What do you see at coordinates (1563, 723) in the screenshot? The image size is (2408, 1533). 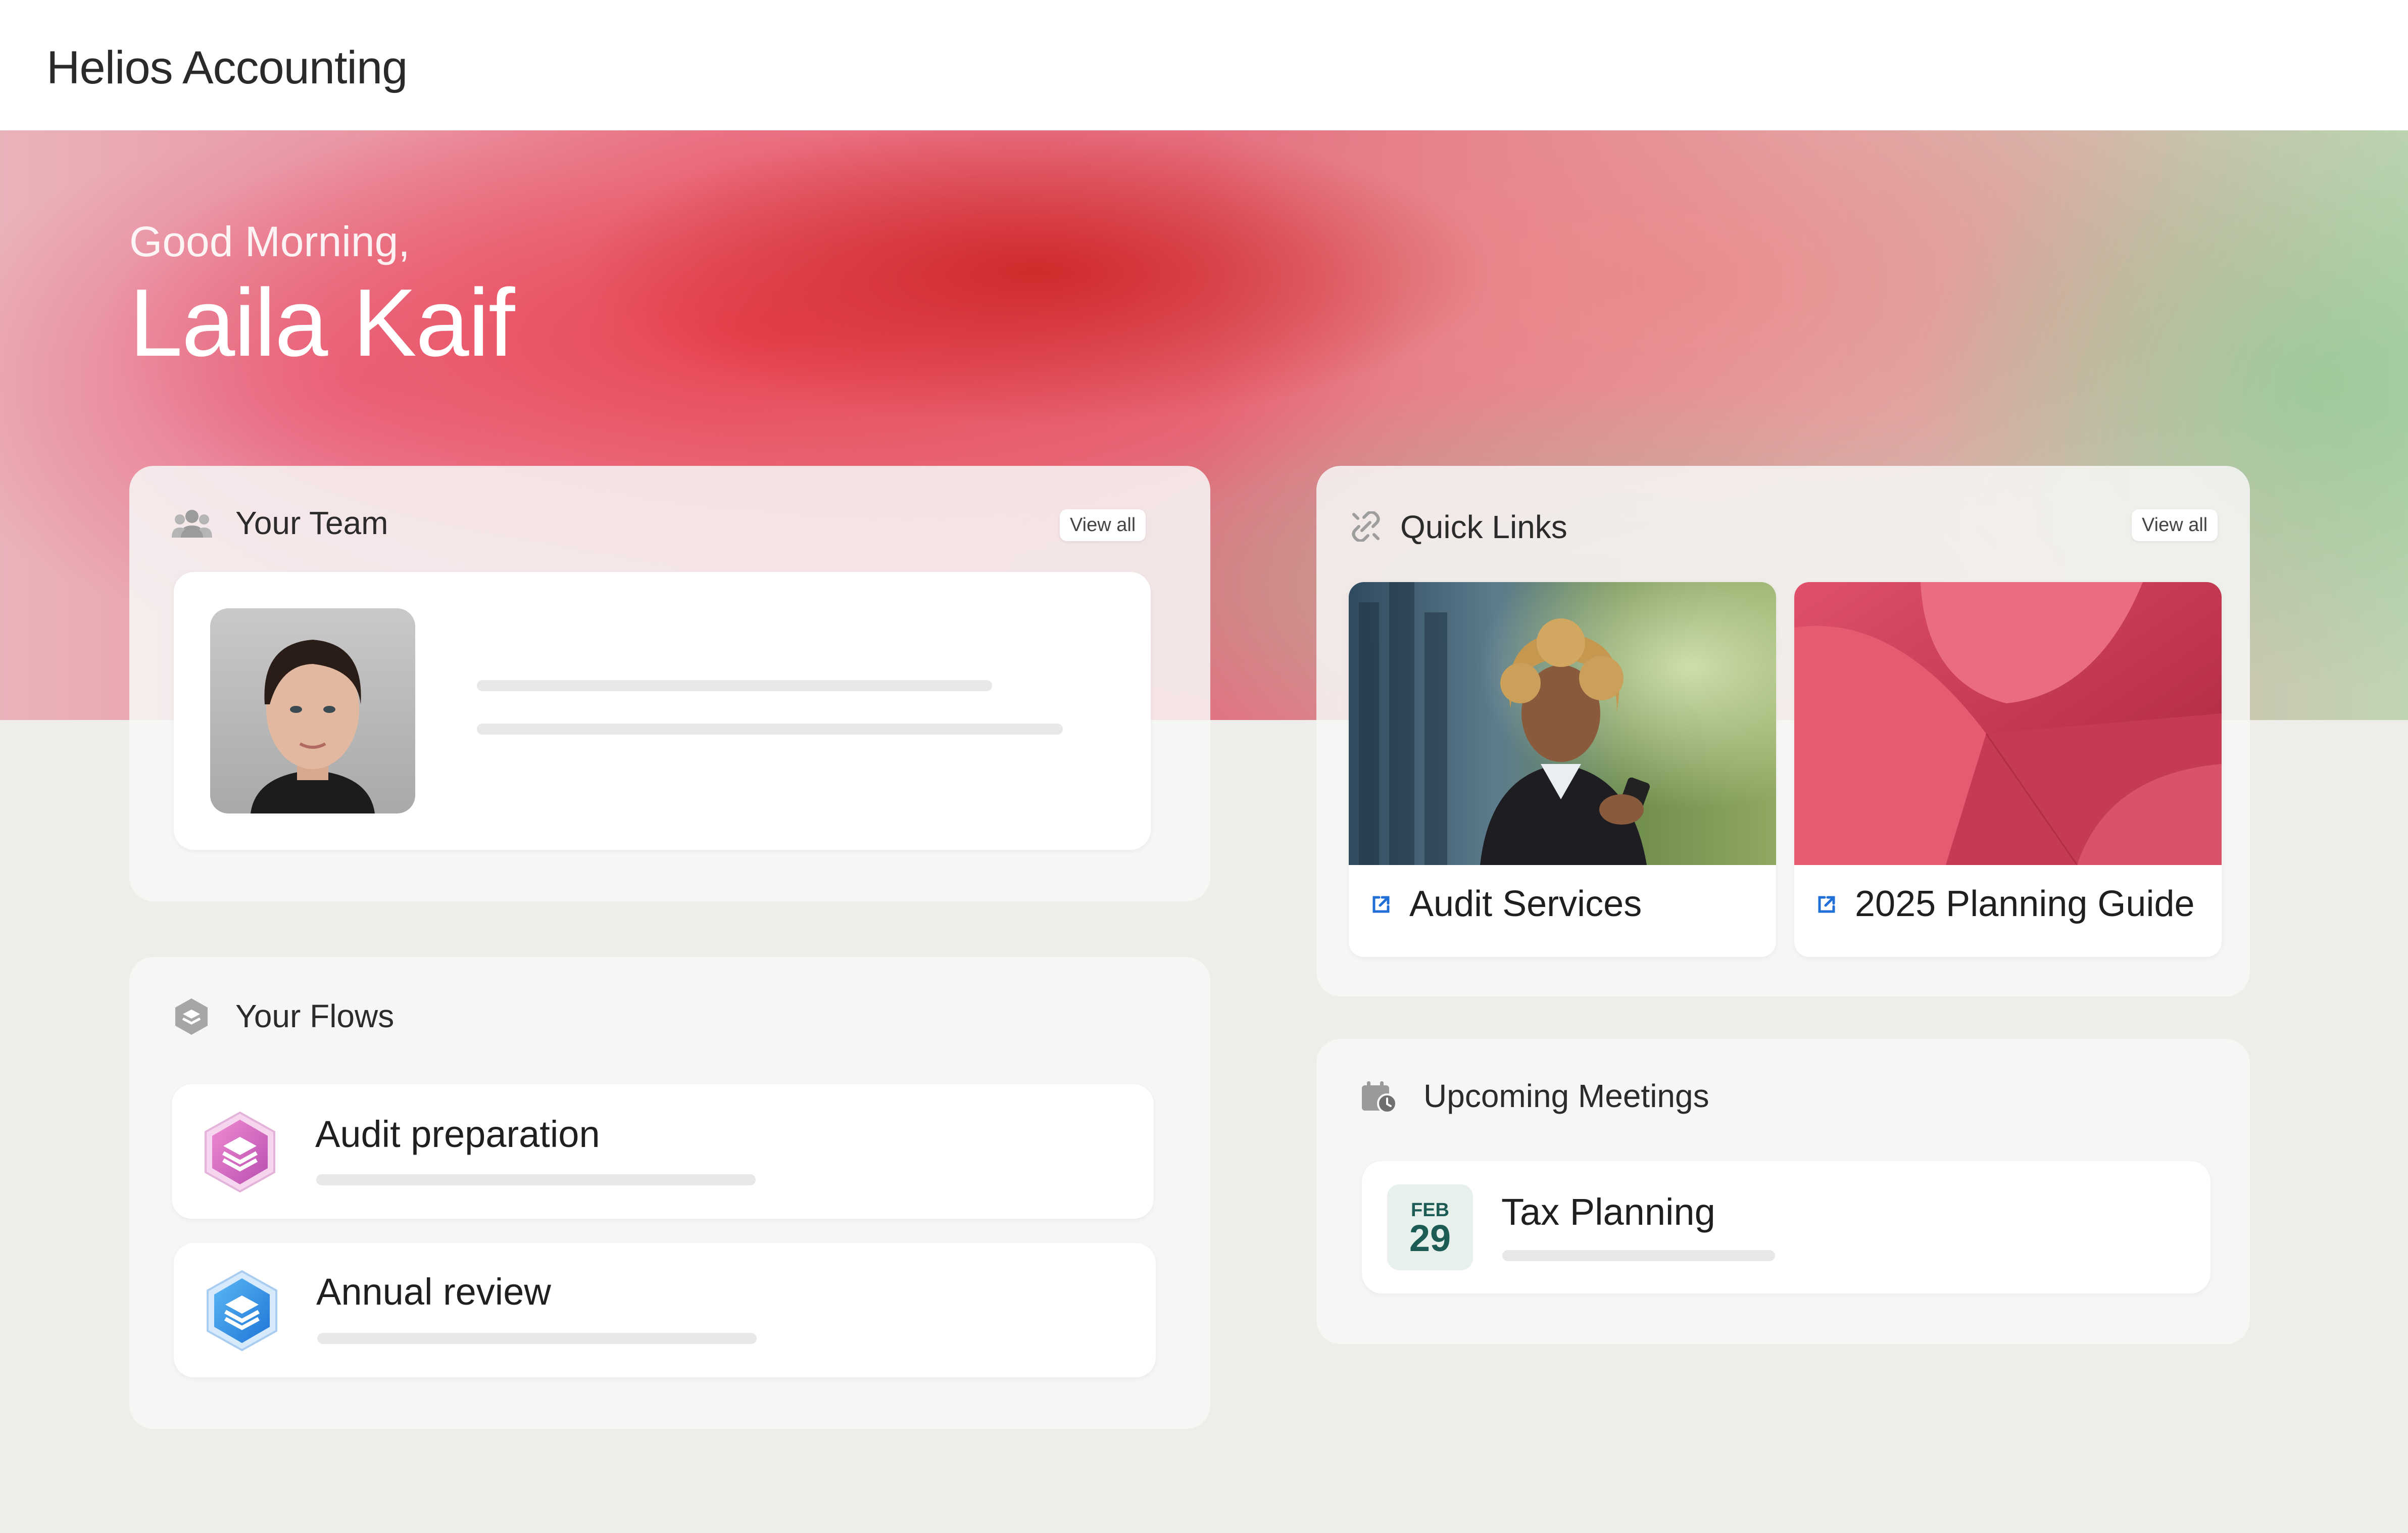 I see `audit-services-image` at bounding box center [1563, 723].